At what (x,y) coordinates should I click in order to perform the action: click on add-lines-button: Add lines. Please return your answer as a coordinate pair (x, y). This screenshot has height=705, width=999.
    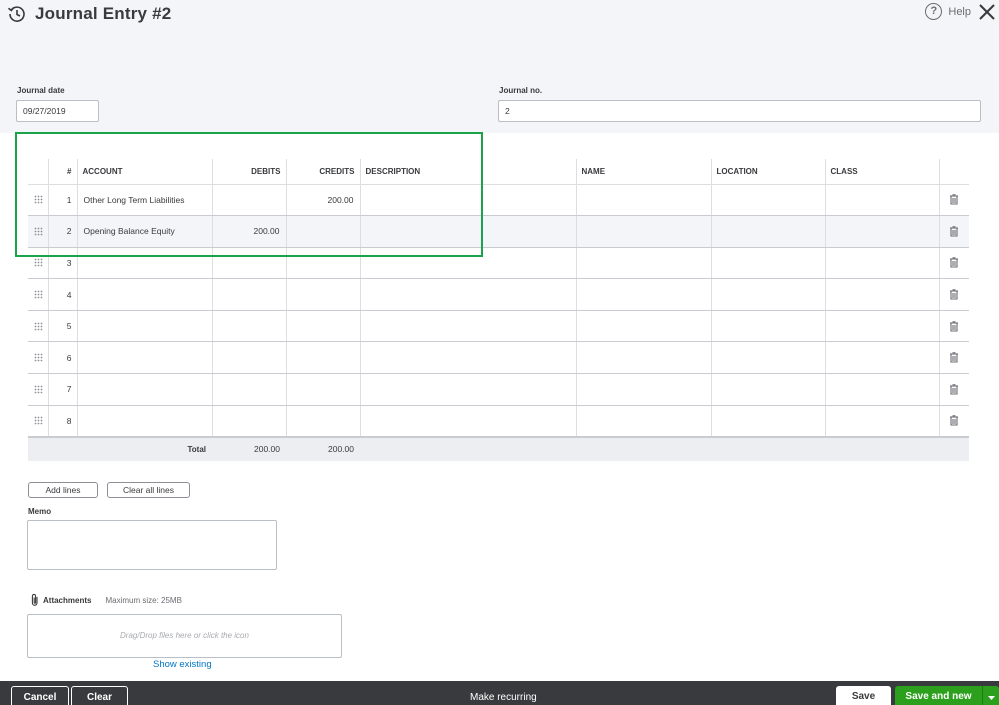
    Looking at the image, I should click on (63, 490).